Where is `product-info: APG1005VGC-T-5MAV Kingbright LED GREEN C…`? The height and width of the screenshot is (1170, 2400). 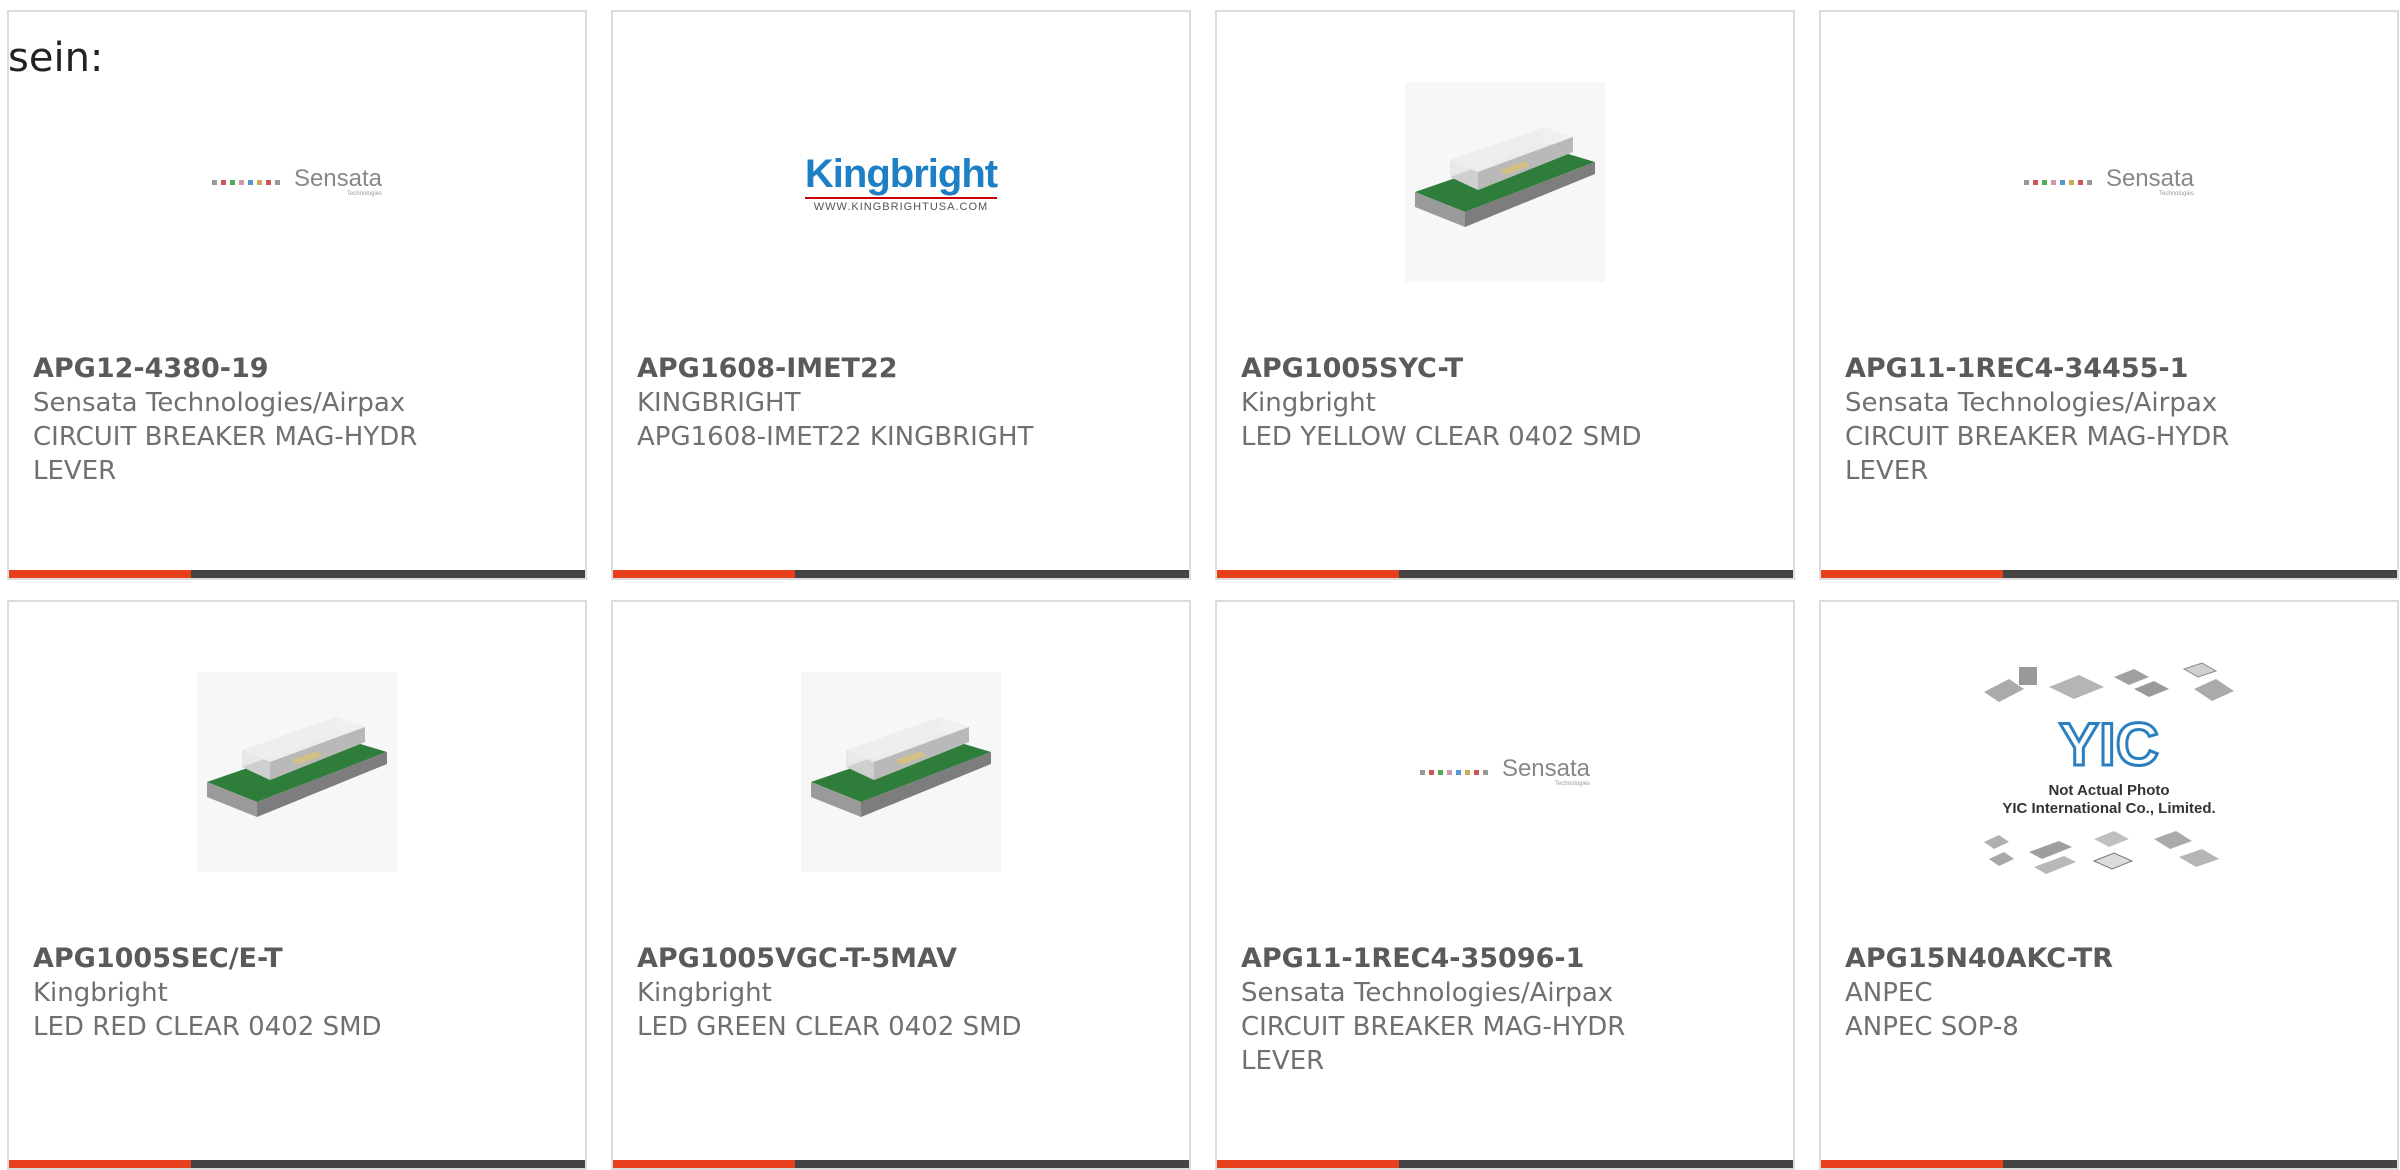
product-info: APG1005VGC-T-5MAV Kingbright LED GREEN C… is located at coordinates (903, 993).